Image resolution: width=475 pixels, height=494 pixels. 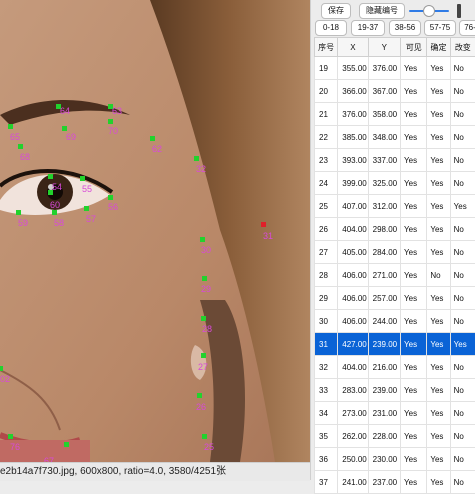 What do you see at coordinates (55, 183) in the screenshot?
I see `landmark-point-54: 54` at bounding box center [55, 183].